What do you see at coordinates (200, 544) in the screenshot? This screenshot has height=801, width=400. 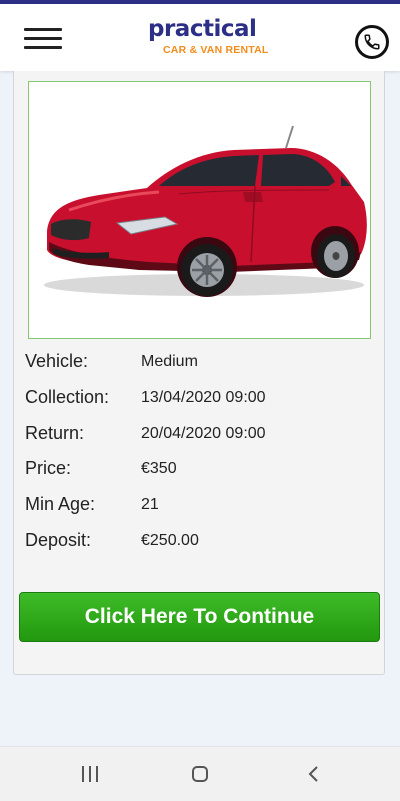 I see `detail-row-deposit: Deposit: €250.00` at bounding box center [200, 544].